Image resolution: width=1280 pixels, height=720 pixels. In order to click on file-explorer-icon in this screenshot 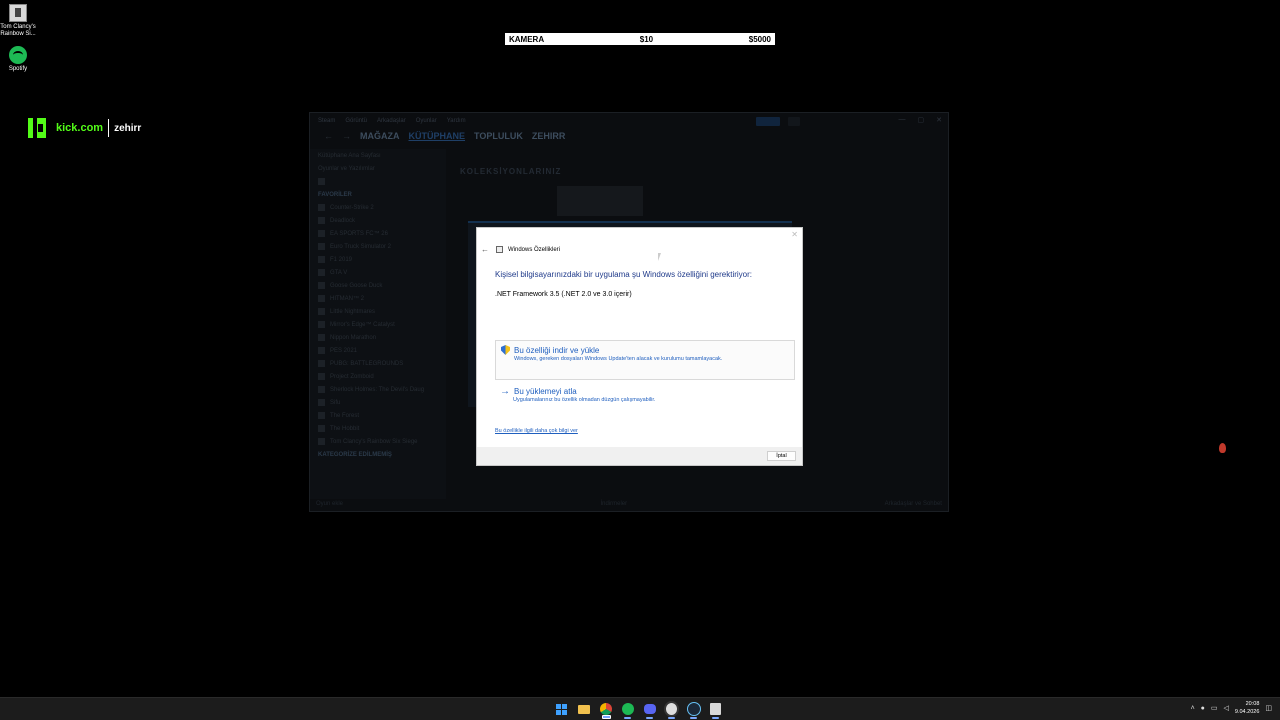, I will do `click(583, 709)`.